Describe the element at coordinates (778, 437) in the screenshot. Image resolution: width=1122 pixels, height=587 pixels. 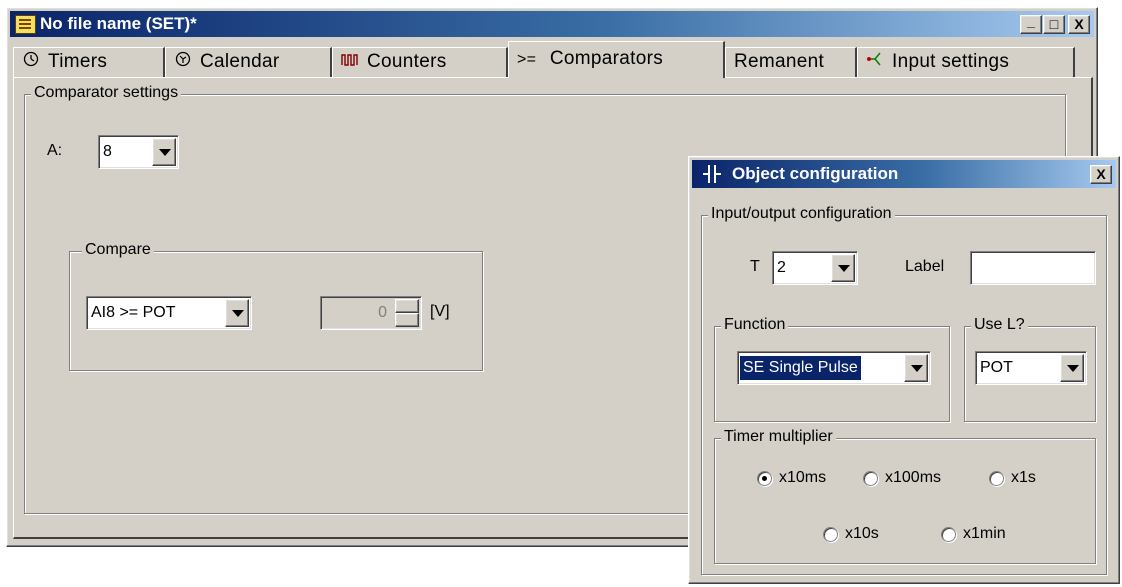
I see `group-legend: Timer multiplier` at that location.